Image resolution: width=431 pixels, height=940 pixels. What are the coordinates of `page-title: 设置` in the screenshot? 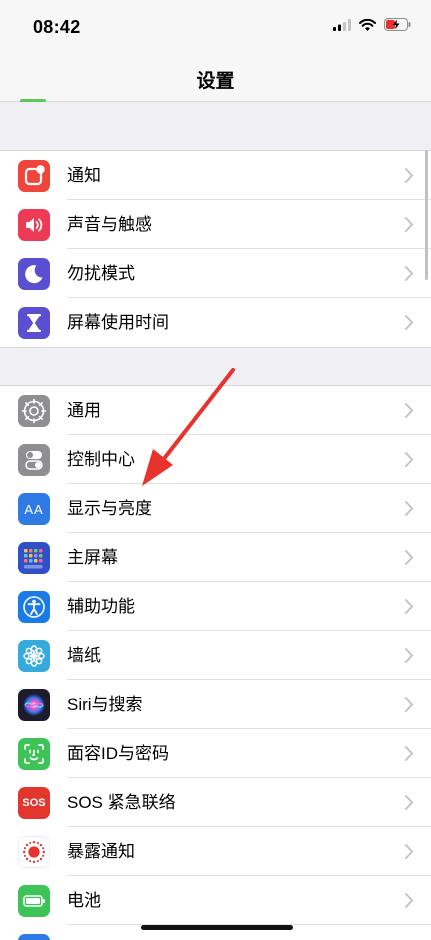 It's located at (215, 81).